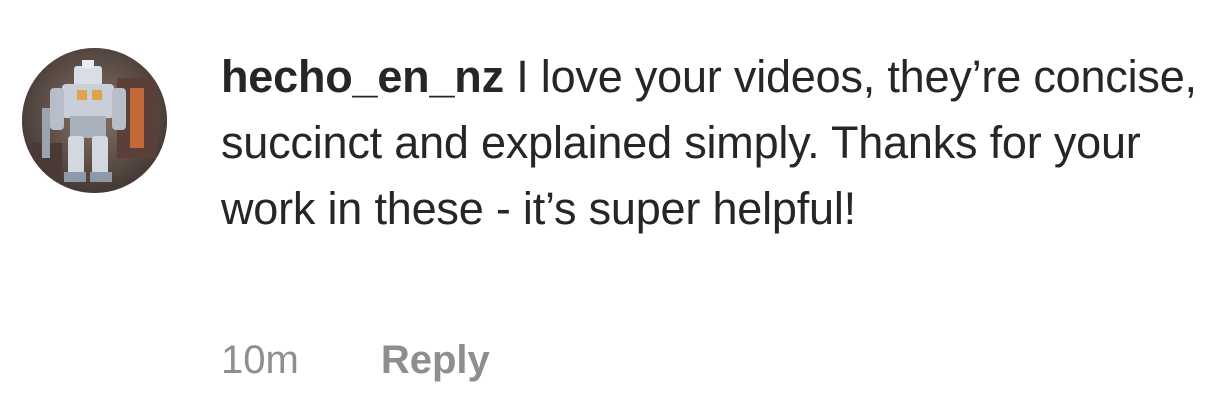  I want to click on avatar-image, so click(94, 120).